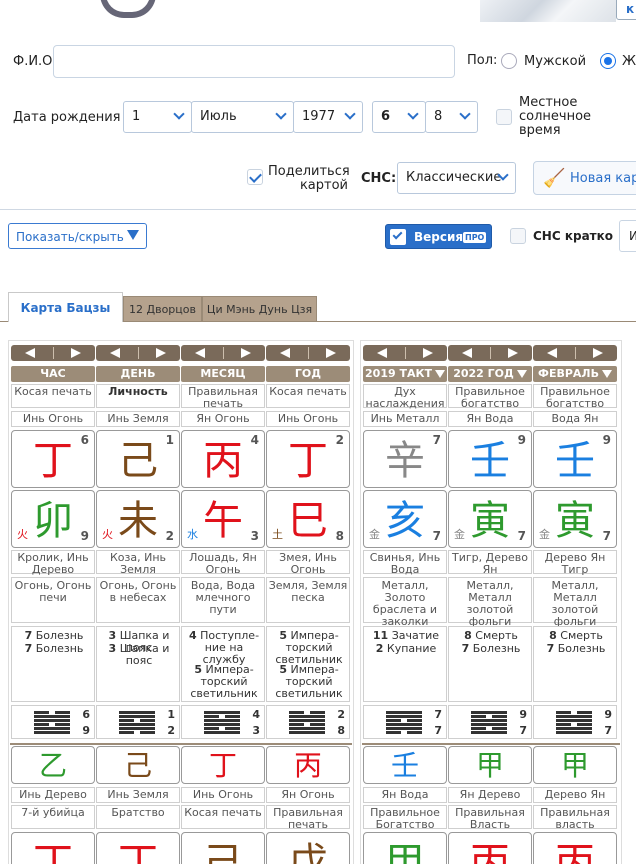 The width and height of the screenshot is (636, 864). Describe the element at coordinates (224, 648) in the screenshot. I see `star-item: 4 Поступле- ние на службу` at that location.